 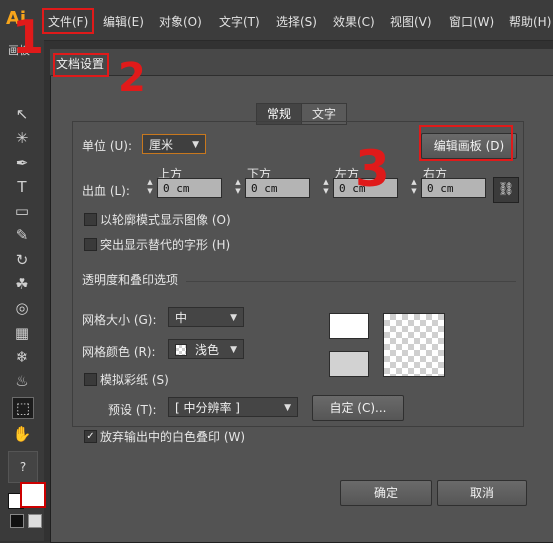 What do you see at coordinates (90, 379) in the screenshot?
I see `simulate-paper-checkbox` at bounding box center [90, 379].